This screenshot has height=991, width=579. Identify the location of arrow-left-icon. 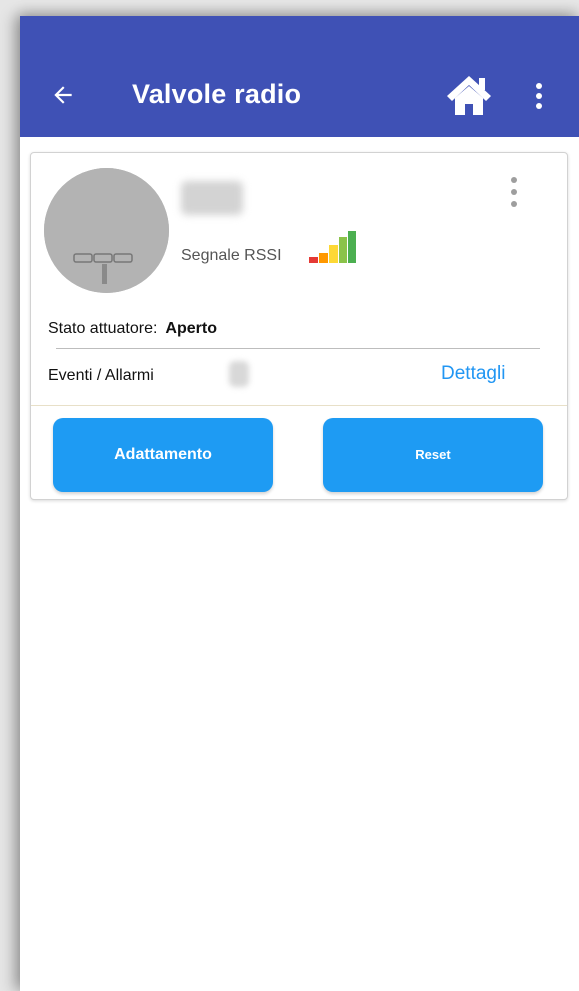
(63, 95).